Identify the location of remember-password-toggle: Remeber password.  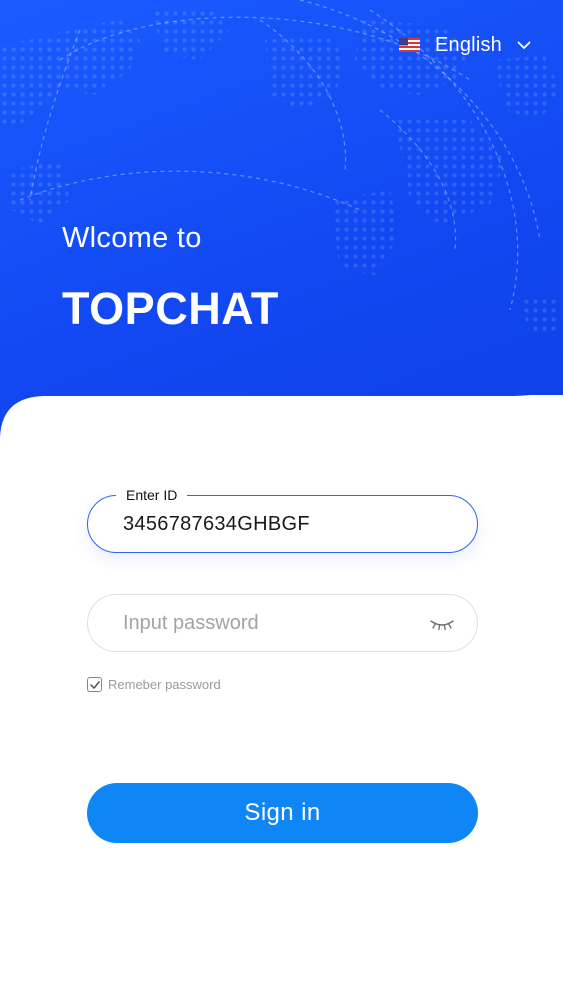
(154, 684).